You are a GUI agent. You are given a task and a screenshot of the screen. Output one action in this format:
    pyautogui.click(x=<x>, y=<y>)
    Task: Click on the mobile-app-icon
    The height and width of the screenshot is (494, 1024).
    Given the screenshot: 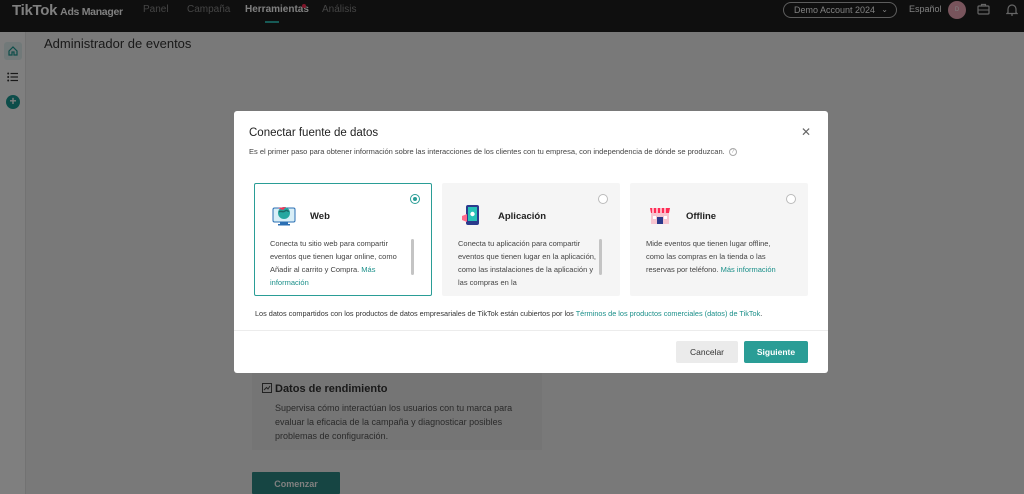 What is the action you would take?
    pyautogui.click(x=472, y=215)
    